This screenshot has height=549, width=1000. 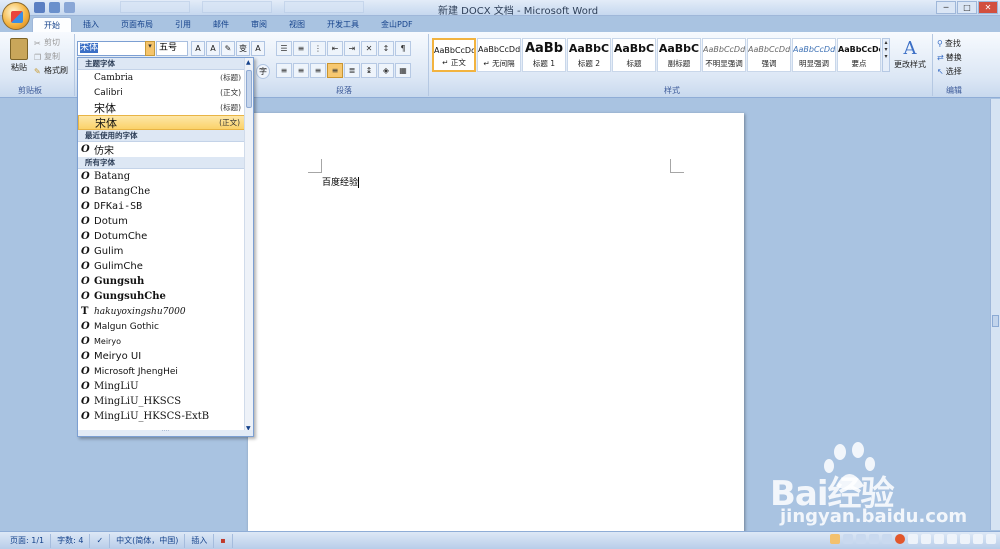 I want to click on tab-view: 视图, so click(x=297, y=25).